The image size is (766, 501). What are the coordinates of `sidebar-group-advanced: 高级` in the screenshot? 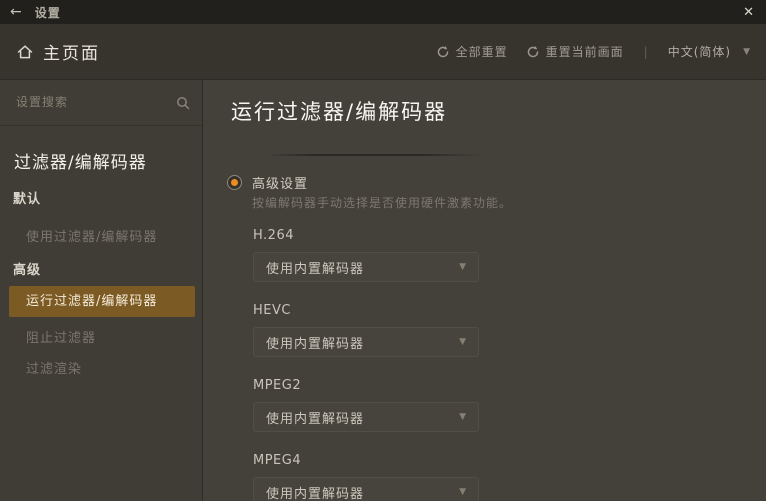 It's located at (27, 270).